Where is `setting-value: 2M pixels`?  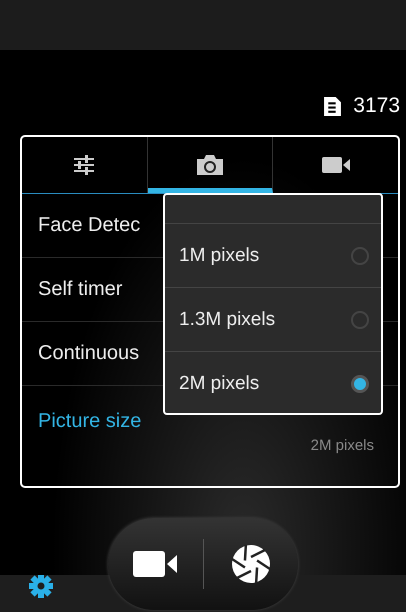 setting-value: 2M pixels is located at coordinates (342, 445).